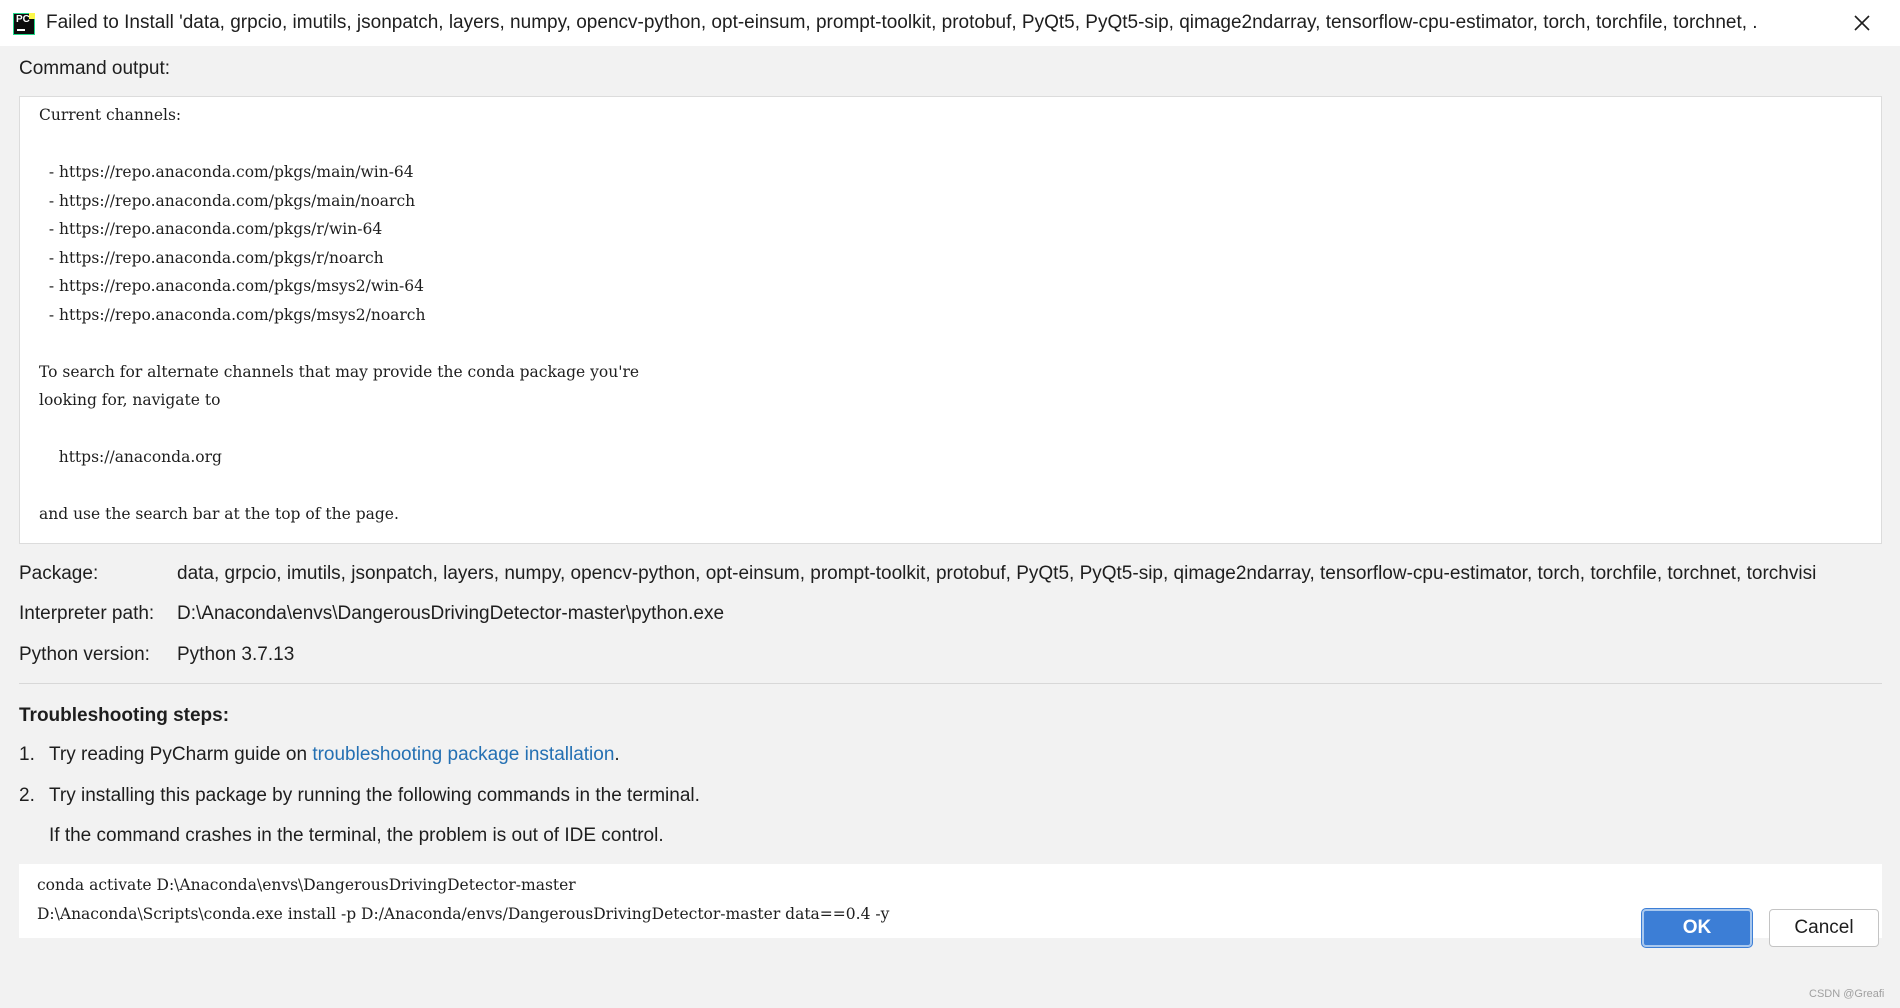 The image size is (1900, 1008). I want to click on pycharm-logo-icon: PC, so click(24, 24).